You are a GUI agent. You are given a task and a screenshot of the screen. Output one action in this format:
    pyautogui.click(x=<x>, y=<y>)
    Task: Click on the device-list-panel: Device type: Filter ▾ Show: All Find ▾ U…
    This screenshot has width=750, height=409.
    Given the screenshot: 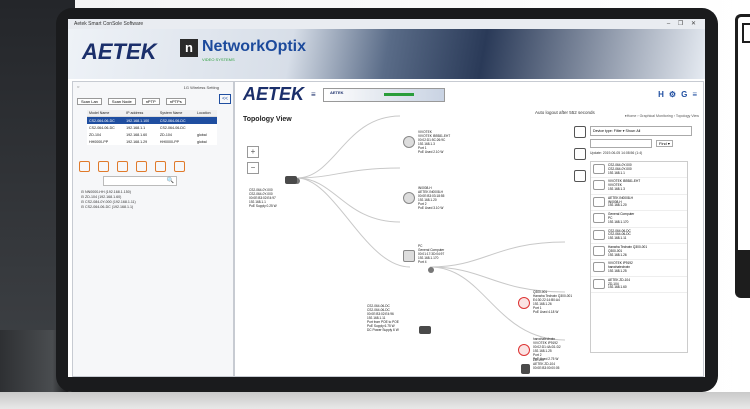 What is the action you would take?
    pyautogui.click(x=637, y=248)
    